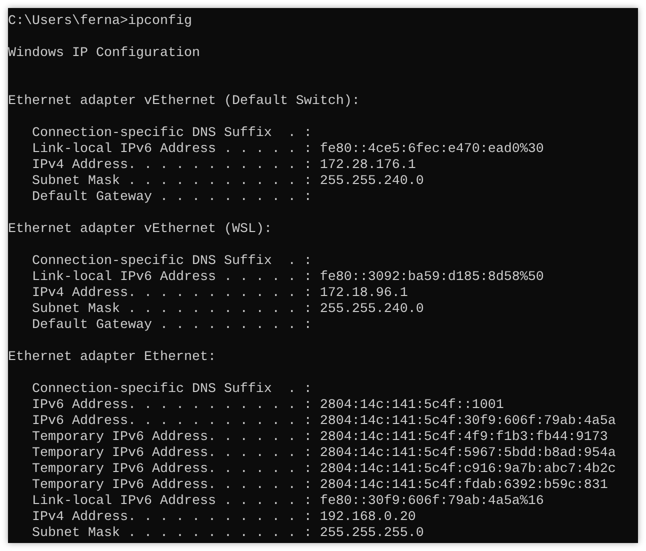 The height and width of the screenshot is (551, 646). What do you see at coordinates (112, 358) in the screenshot?
I see `section-heading: Ethernet adapter Ethernet:` at bounding box center [112, 358].